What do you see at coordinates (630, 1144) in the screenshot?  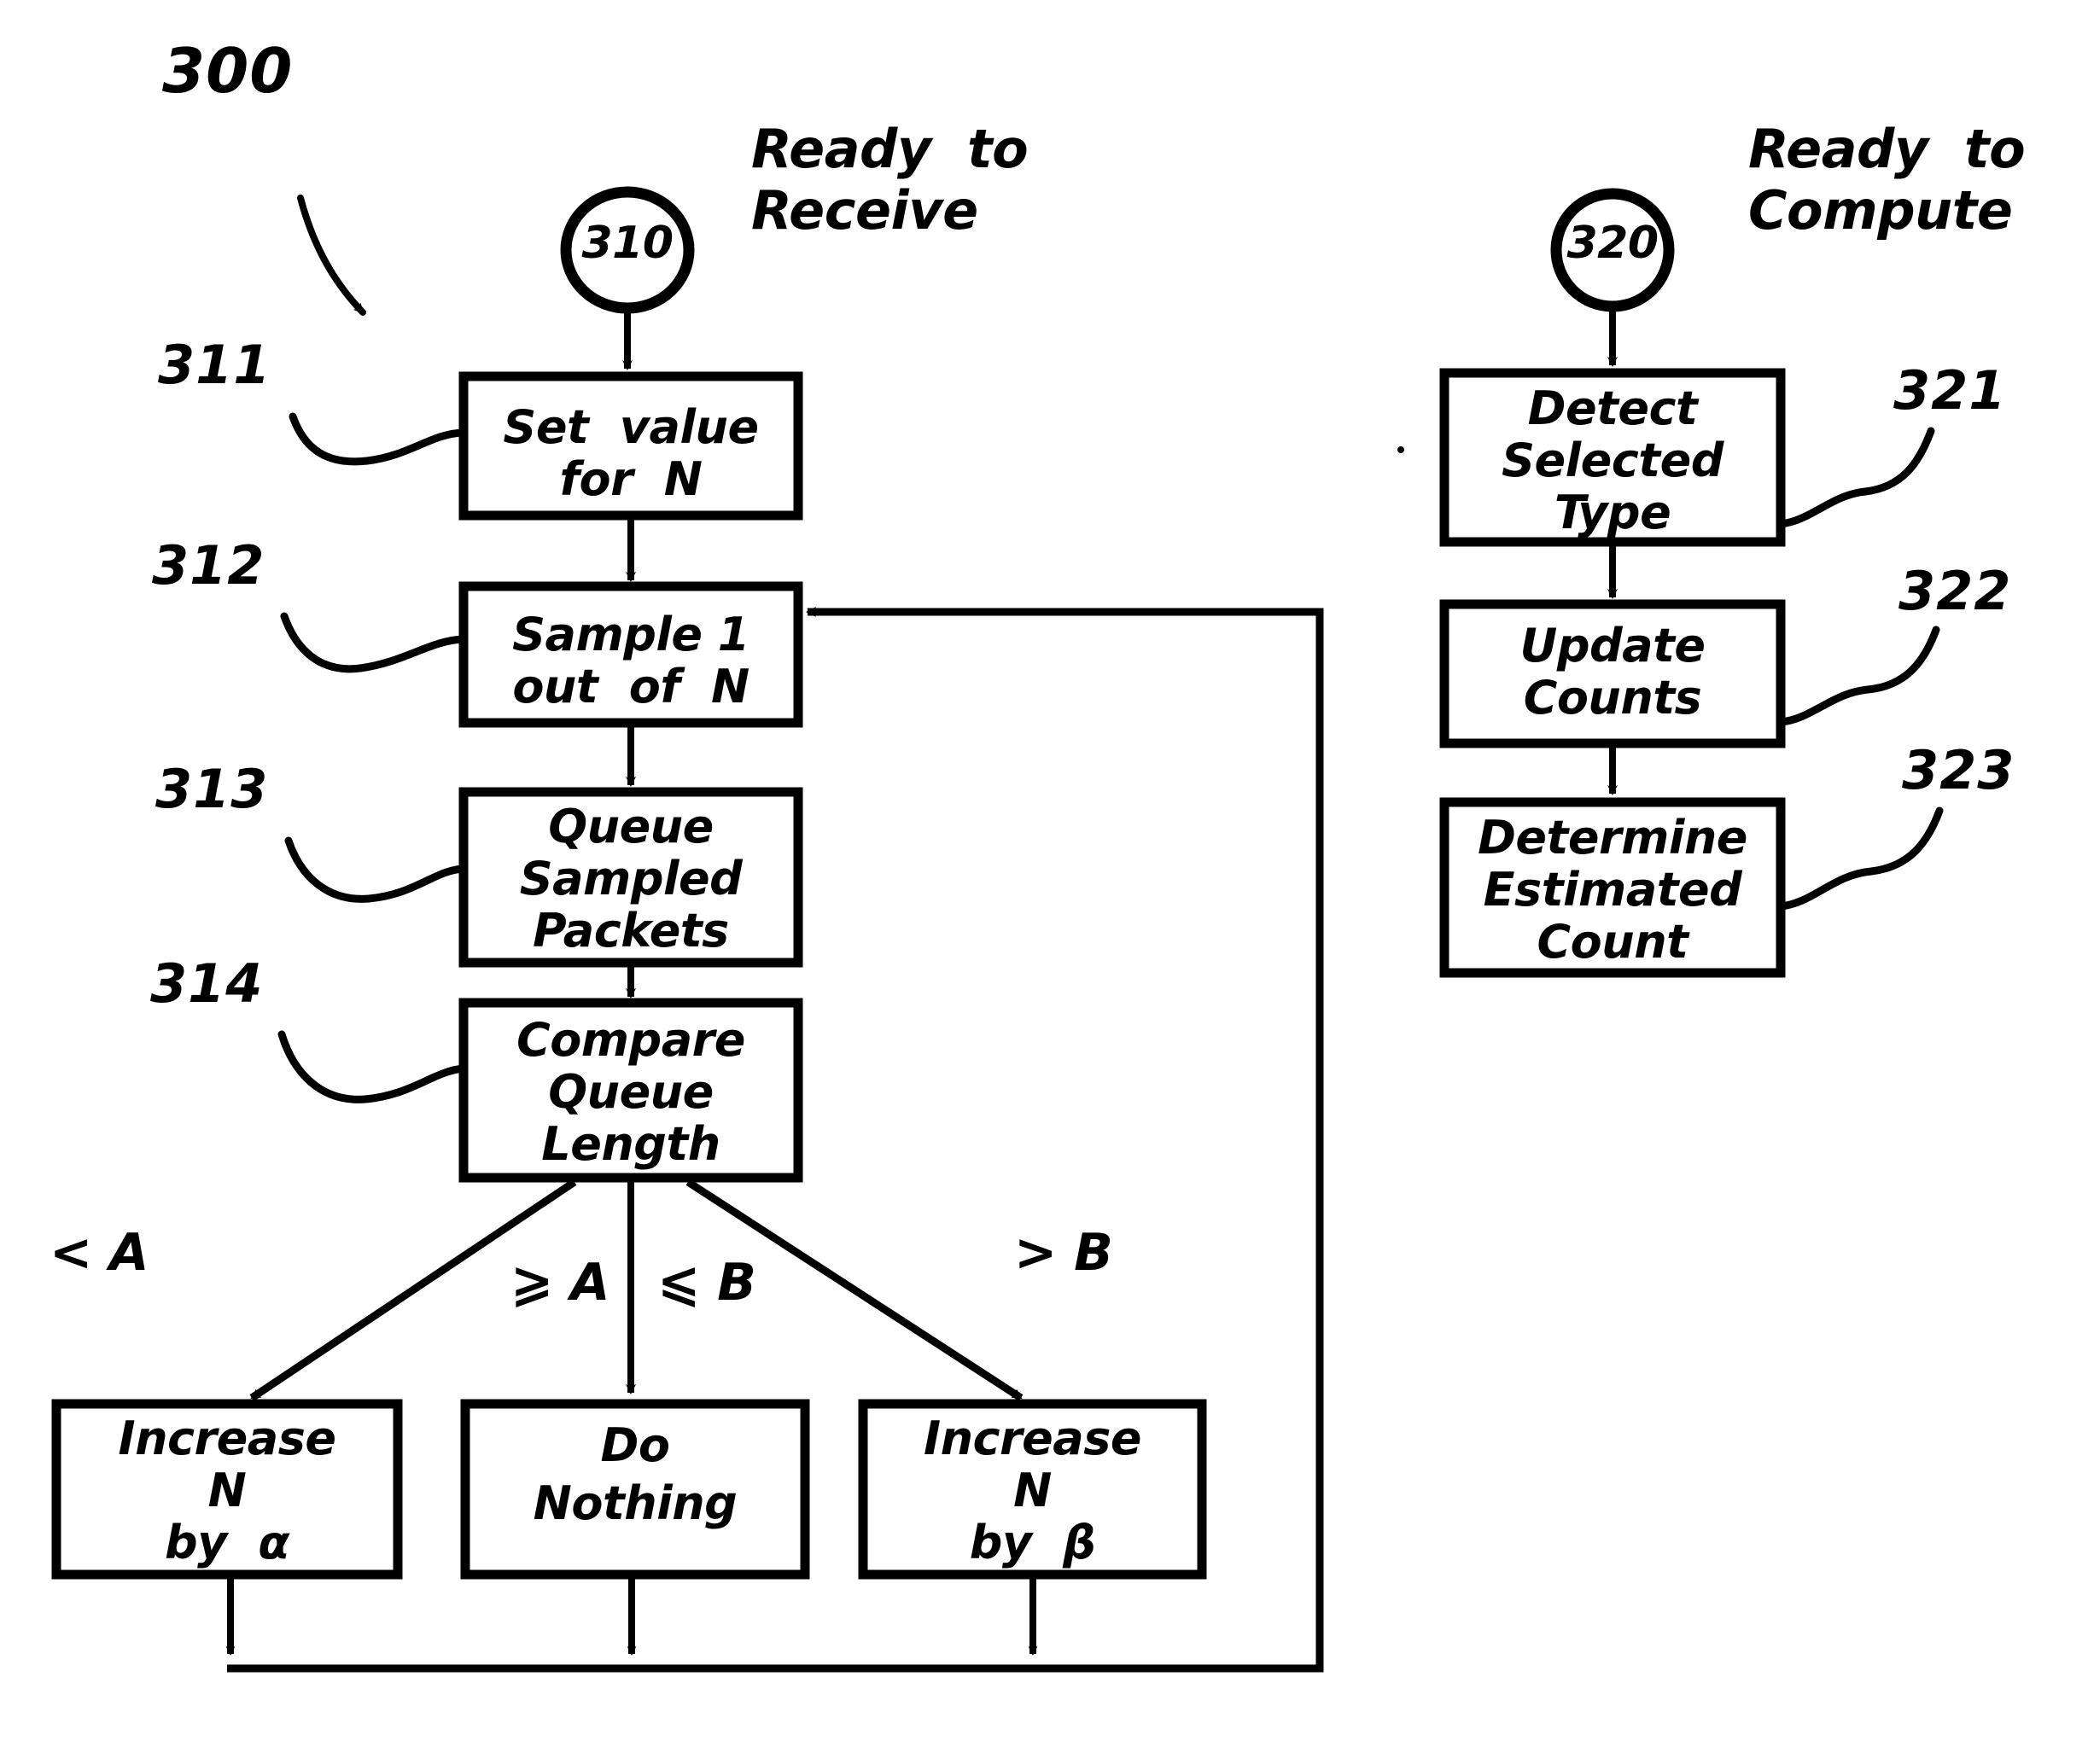 I see `box-314-line3: Length` at bounding box center [630, 1144].